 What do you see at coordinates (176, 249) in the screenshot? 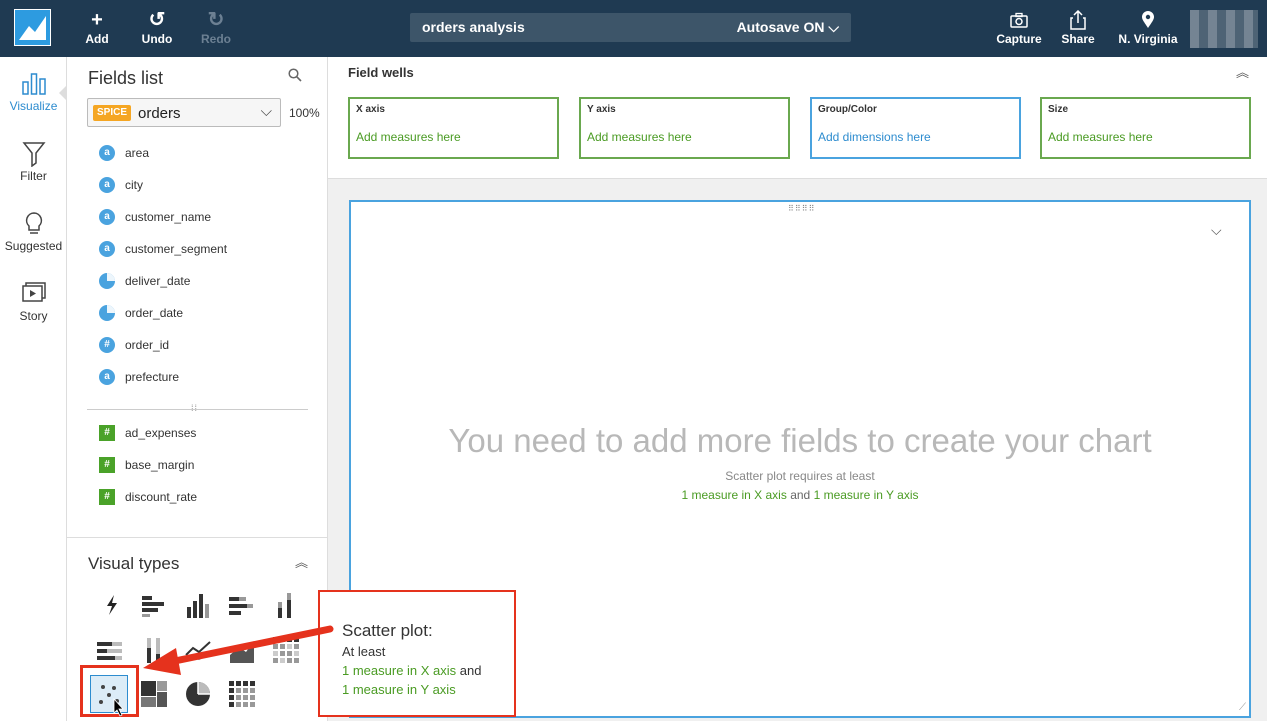
I see `field-name: customer_segment` at bounding box center [176, 249].